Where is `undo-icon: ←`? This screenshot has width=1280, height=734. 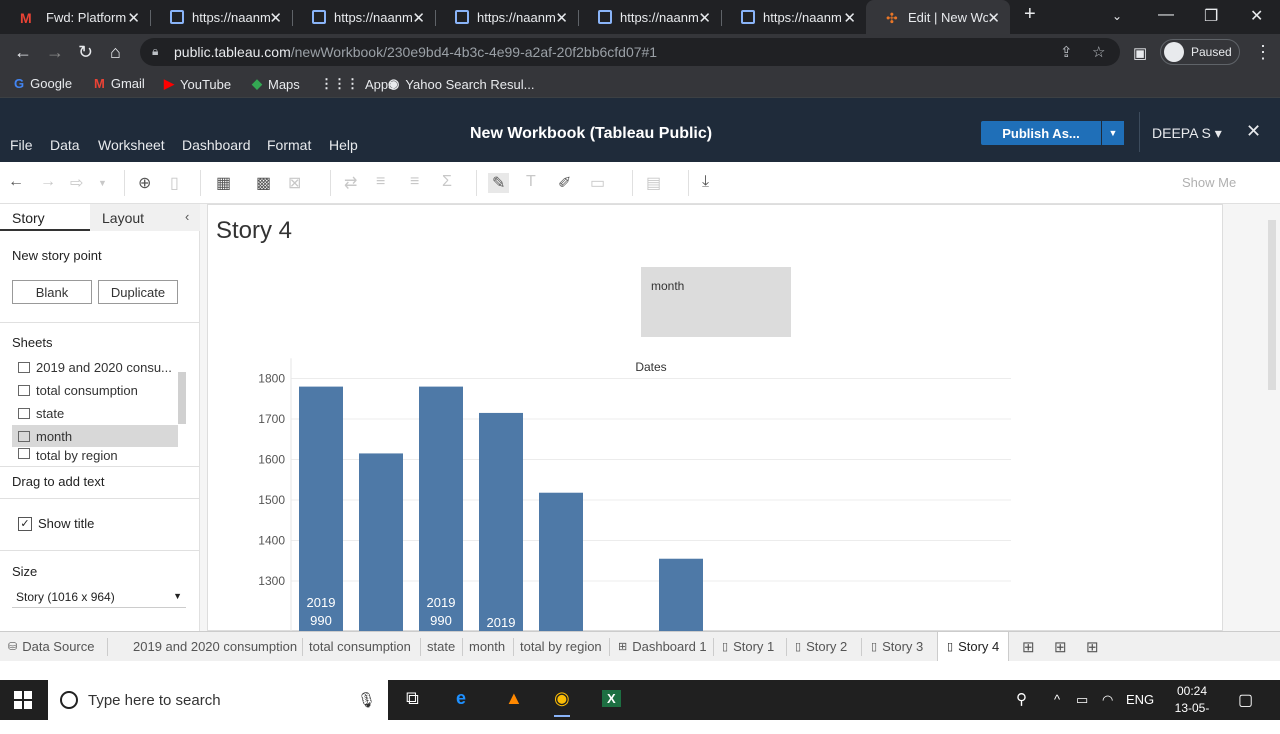 undo-icon: ← is located at coordinates (16, 182).